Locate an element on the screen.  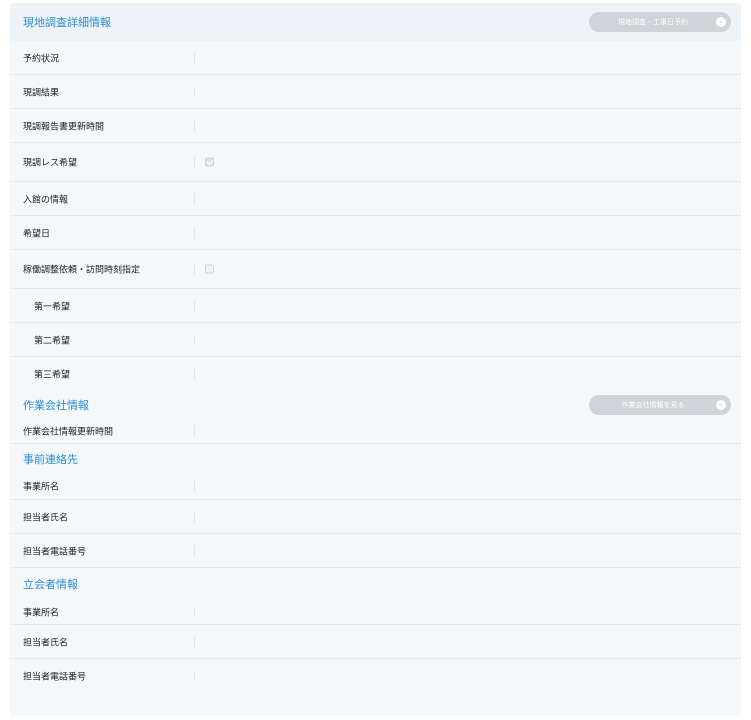
desired-date-label: 希望日 is located at coordinates (37, 234).